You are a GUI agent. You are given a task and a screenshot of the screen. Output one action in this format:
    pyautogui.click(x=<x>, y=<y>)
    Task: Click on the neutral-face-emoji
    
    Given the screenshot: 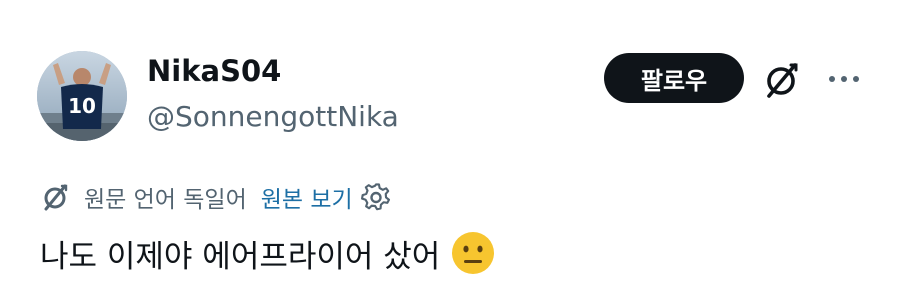 What is the action you would take?
    pyautogui.click(x=473, y=253)
    